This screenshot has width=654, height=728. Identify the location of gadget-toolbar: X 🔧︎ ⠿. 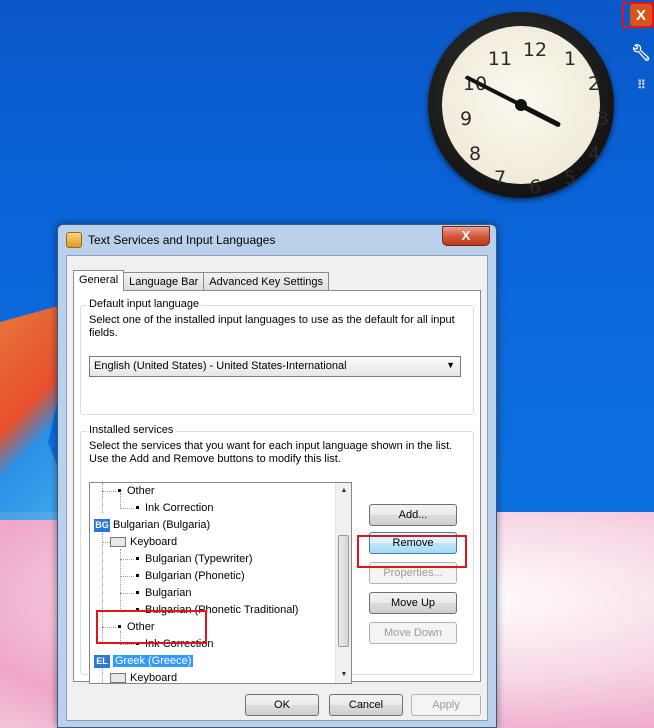
(639, 55).